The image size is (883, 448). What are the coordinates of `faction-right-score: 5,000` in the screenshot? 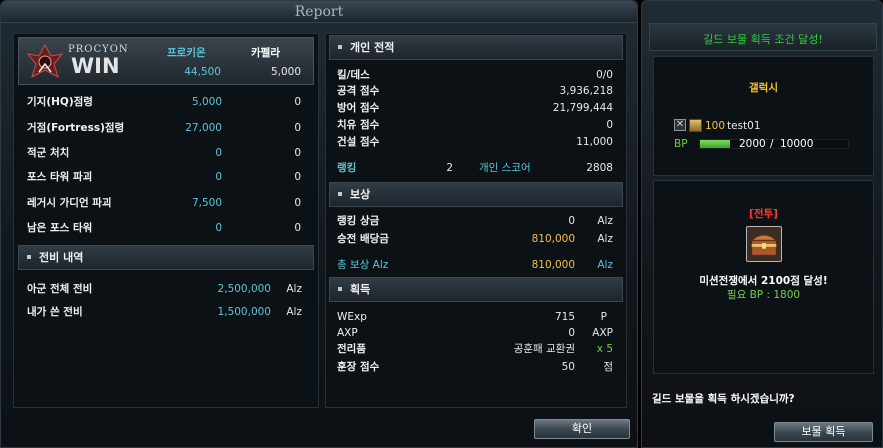 It's located at (285, 72).